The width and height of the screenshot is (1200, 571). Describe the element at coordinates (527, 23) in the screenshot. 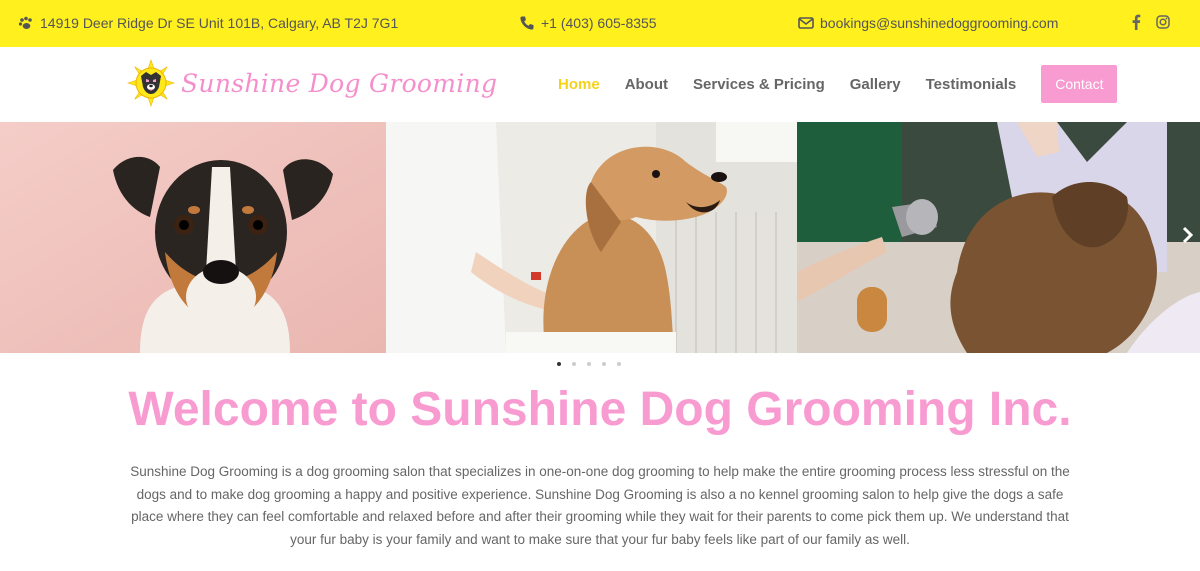

I see `phone-icon` at that location.